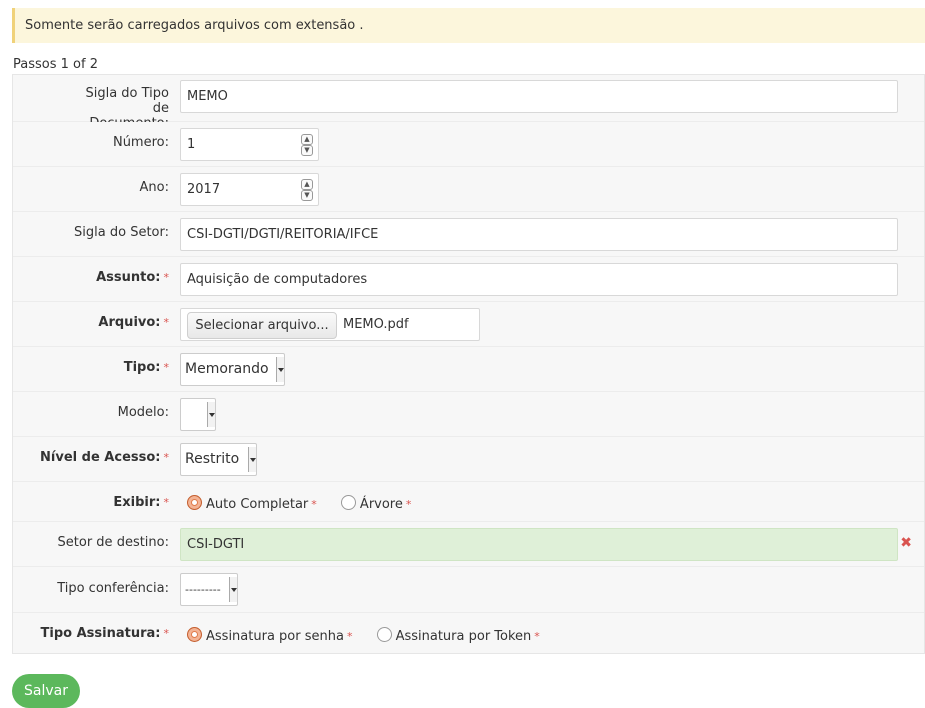 This screenshot has height=708, width=925. I want to click on steps-indicator: Passos 1 of 2, so click(55, 64).